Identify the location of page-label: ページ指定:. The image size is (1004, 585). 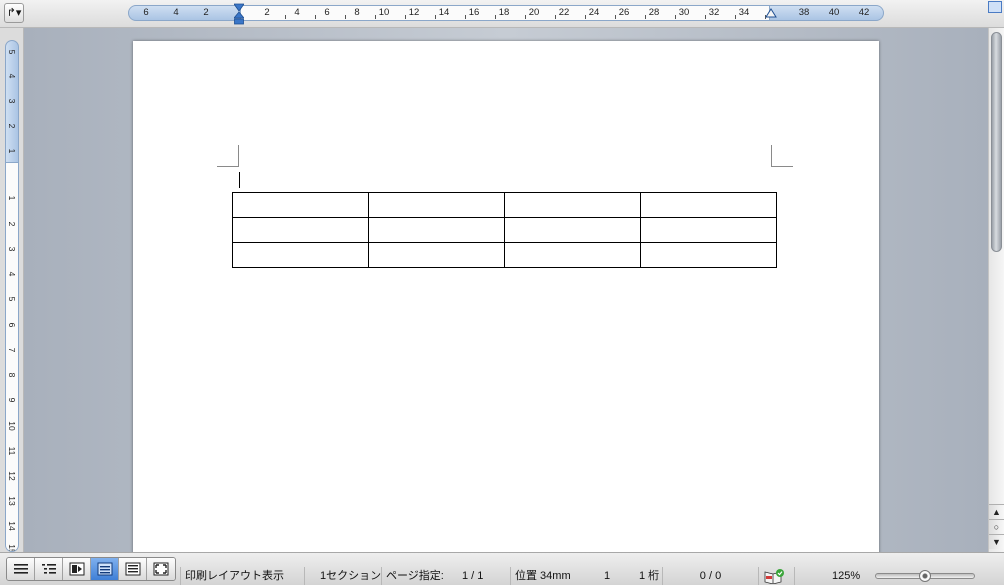
(415, 576).